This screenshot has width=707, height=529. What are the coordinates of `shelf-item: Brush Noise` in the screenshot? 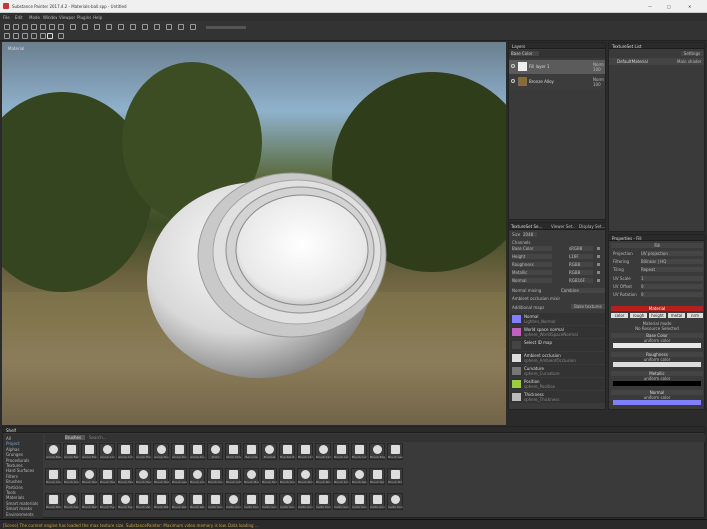 It's located at (269, 476).